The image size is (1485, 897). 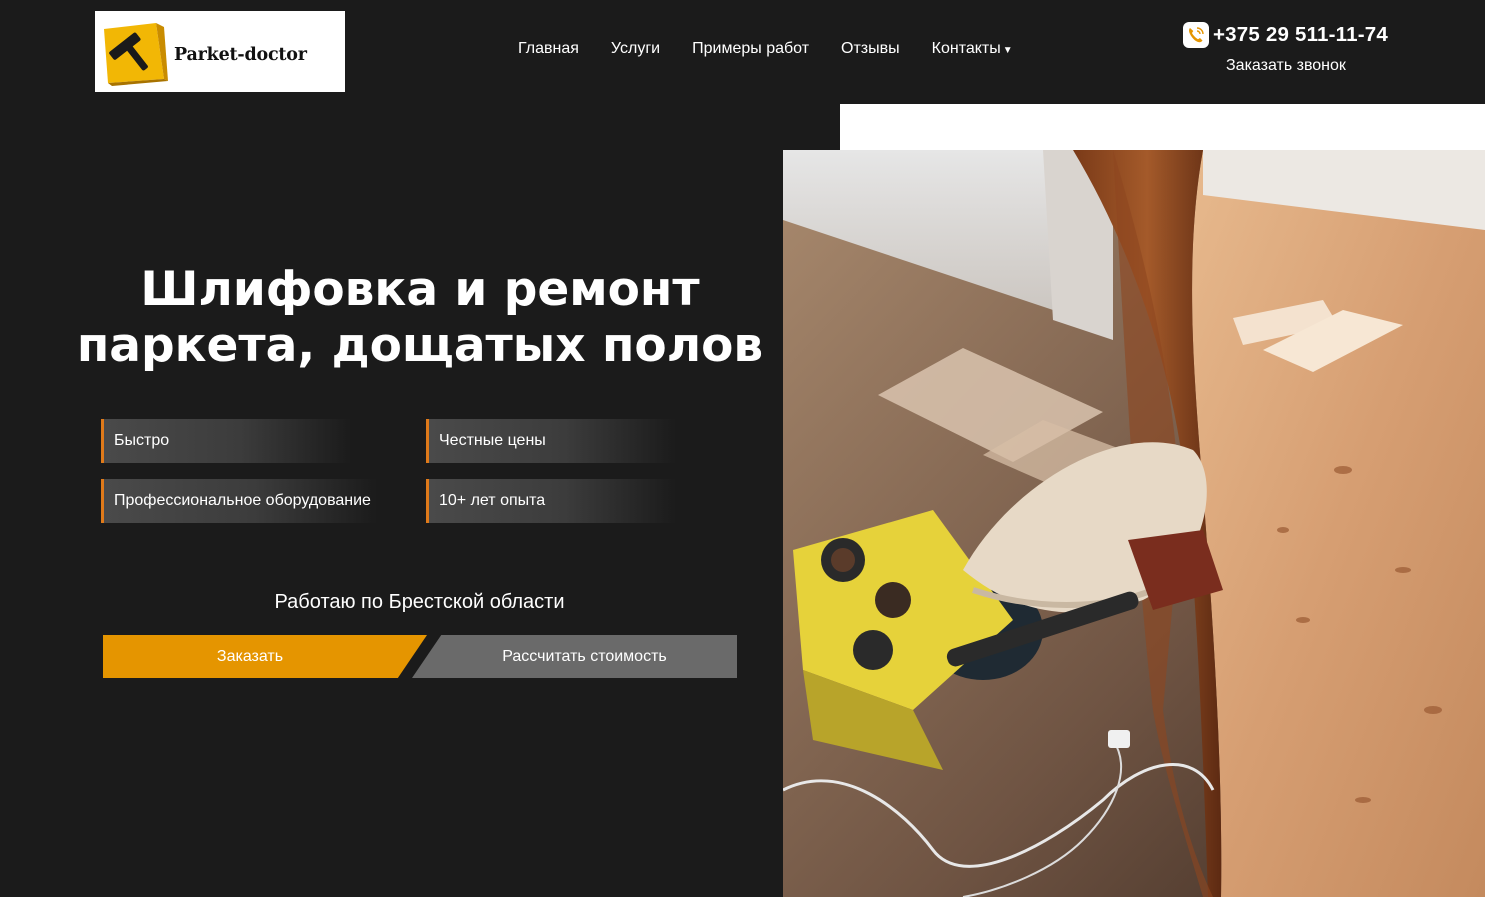 I want to click on feature-label: Профессиональное оборудование, so click(x=242, y=500).